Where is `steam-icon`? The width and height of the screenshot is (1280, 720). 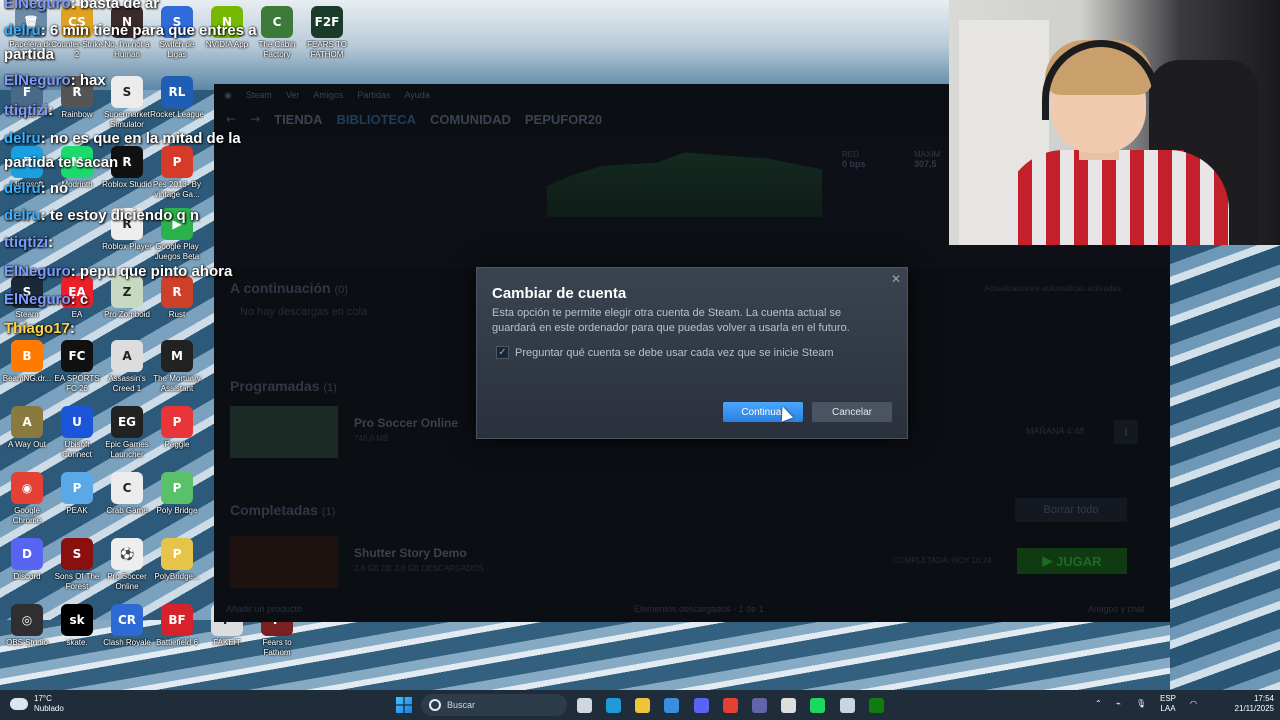 steam-icon is located at coordinates (847, 705).